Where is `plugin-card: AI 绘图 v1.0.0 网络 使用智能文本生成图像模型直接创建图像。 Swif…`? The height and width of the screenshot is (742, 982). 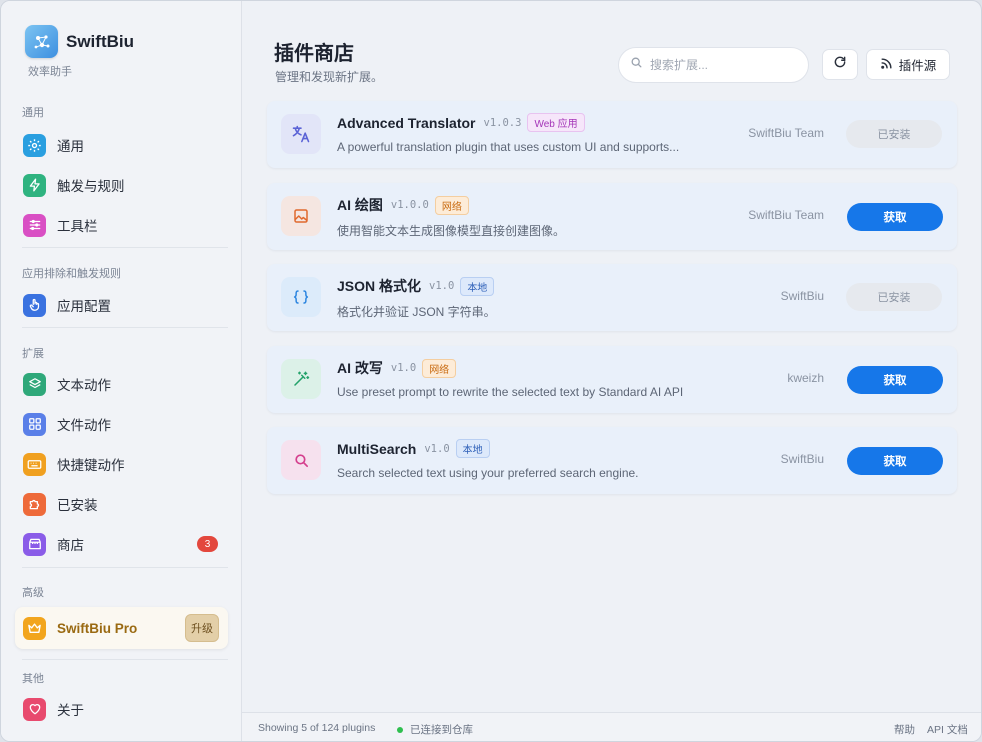 plugin-card: AI 绘图 v1.0.0 网络 使用智能文本生成图像模型直接创建图像。 Swif… is located at coordinates (612, 216).